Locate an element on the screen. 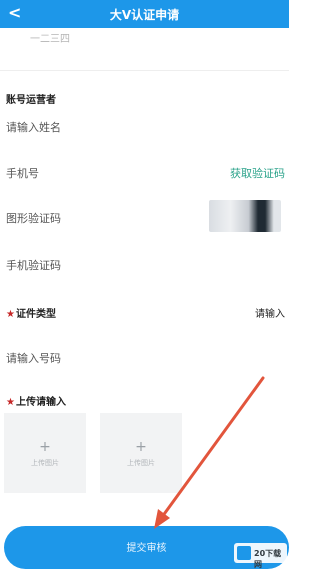 The image size is (320, 572). watermark: 20下载网 is located at coordinates (260, 556).